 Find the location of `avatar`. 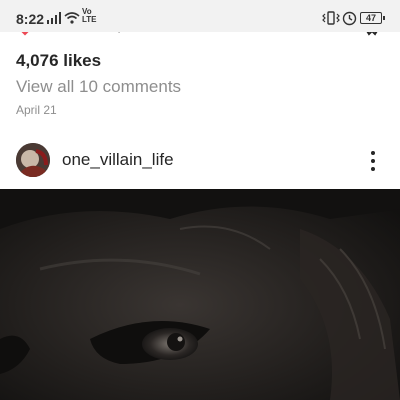

avatar is located at coordinates (33, 160).